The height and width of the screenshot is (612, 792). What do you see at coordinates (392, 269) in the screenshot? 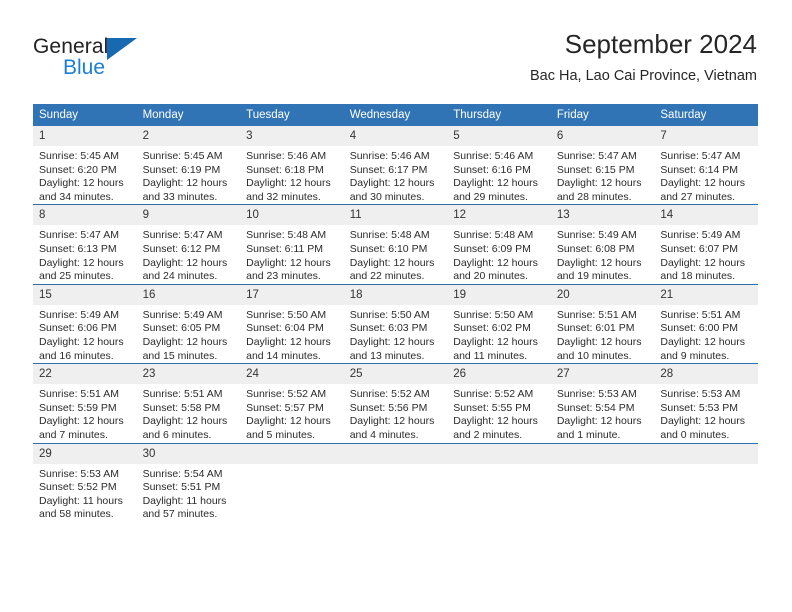
I see `daylight-text: Daylight: 12 hours and 22 minutes.` at bounding box center [392, 269].